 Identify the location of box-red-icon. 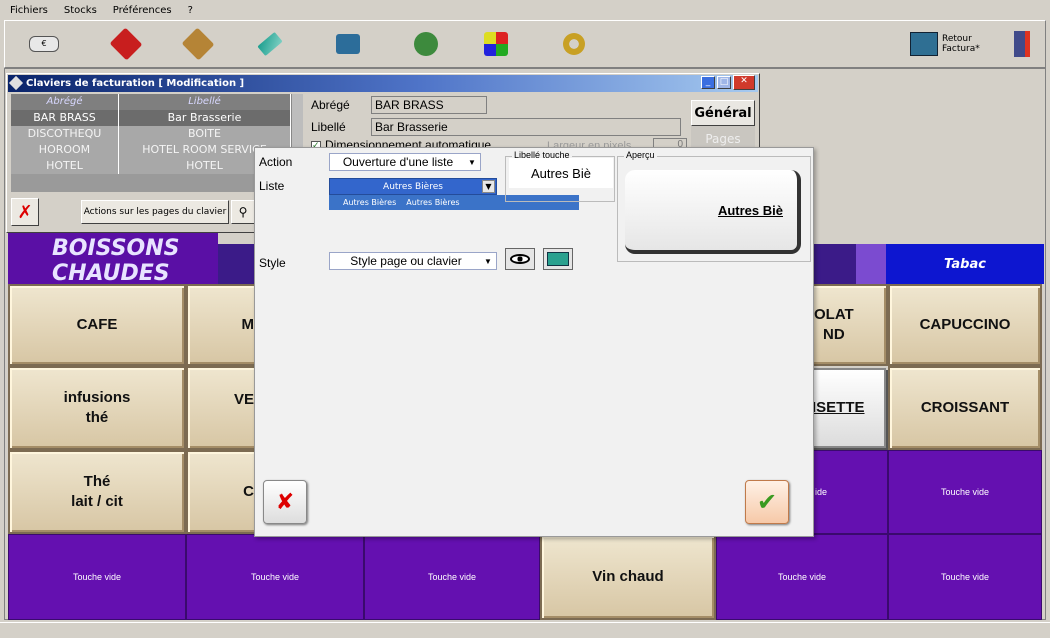
(126, 44).